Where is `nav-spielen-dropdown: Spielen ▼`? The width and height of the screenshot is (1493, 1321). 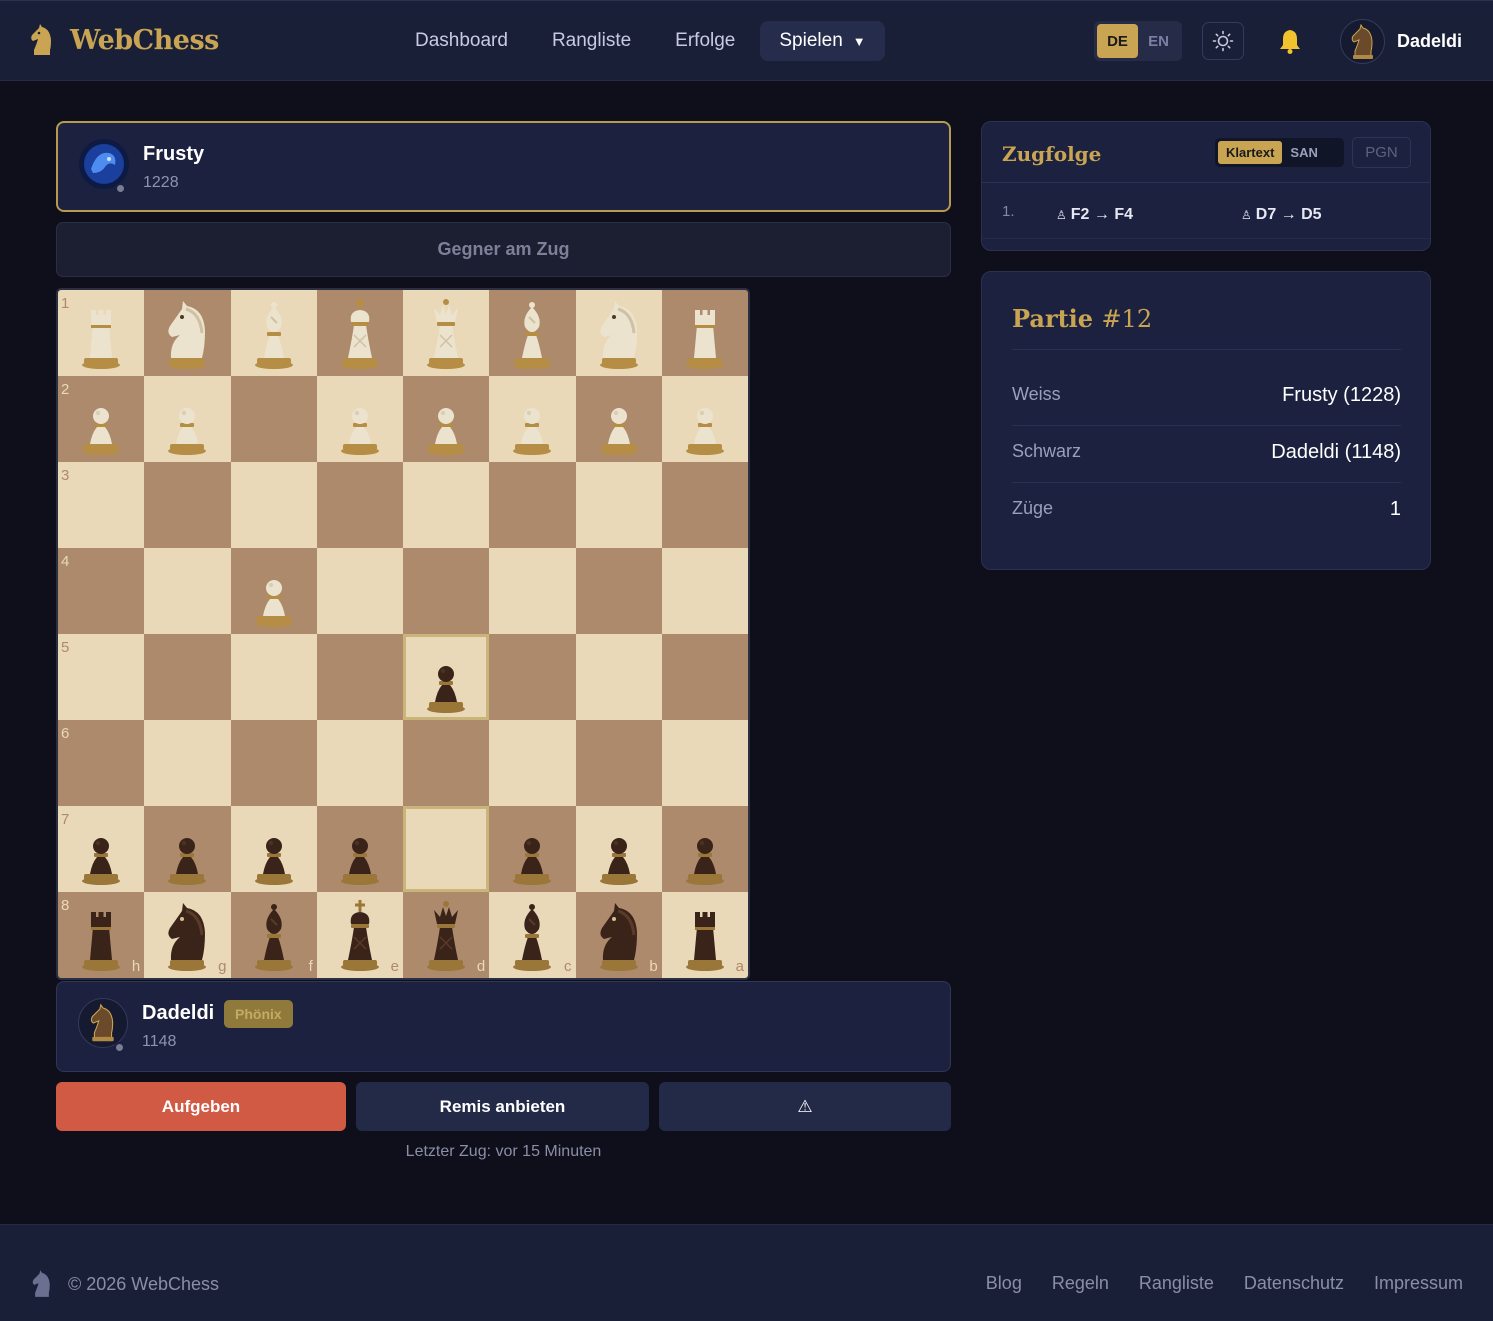
nav-spielen-dropdown: Spielen ▼ is located at coordinates (822, 41).